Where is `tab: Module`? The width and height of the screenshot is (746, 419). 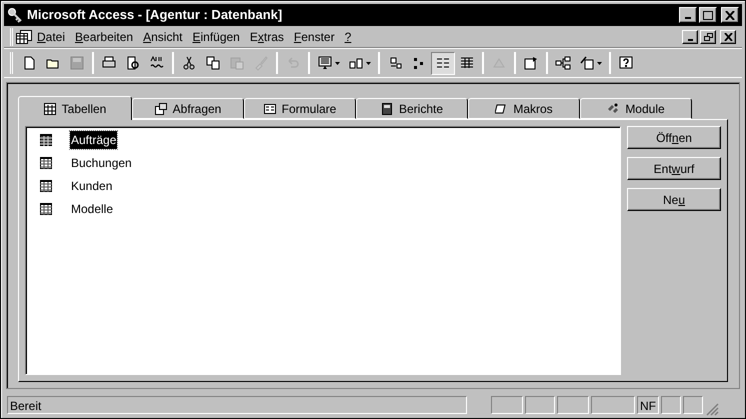 tab: Module is located at coordinates (636, 108).